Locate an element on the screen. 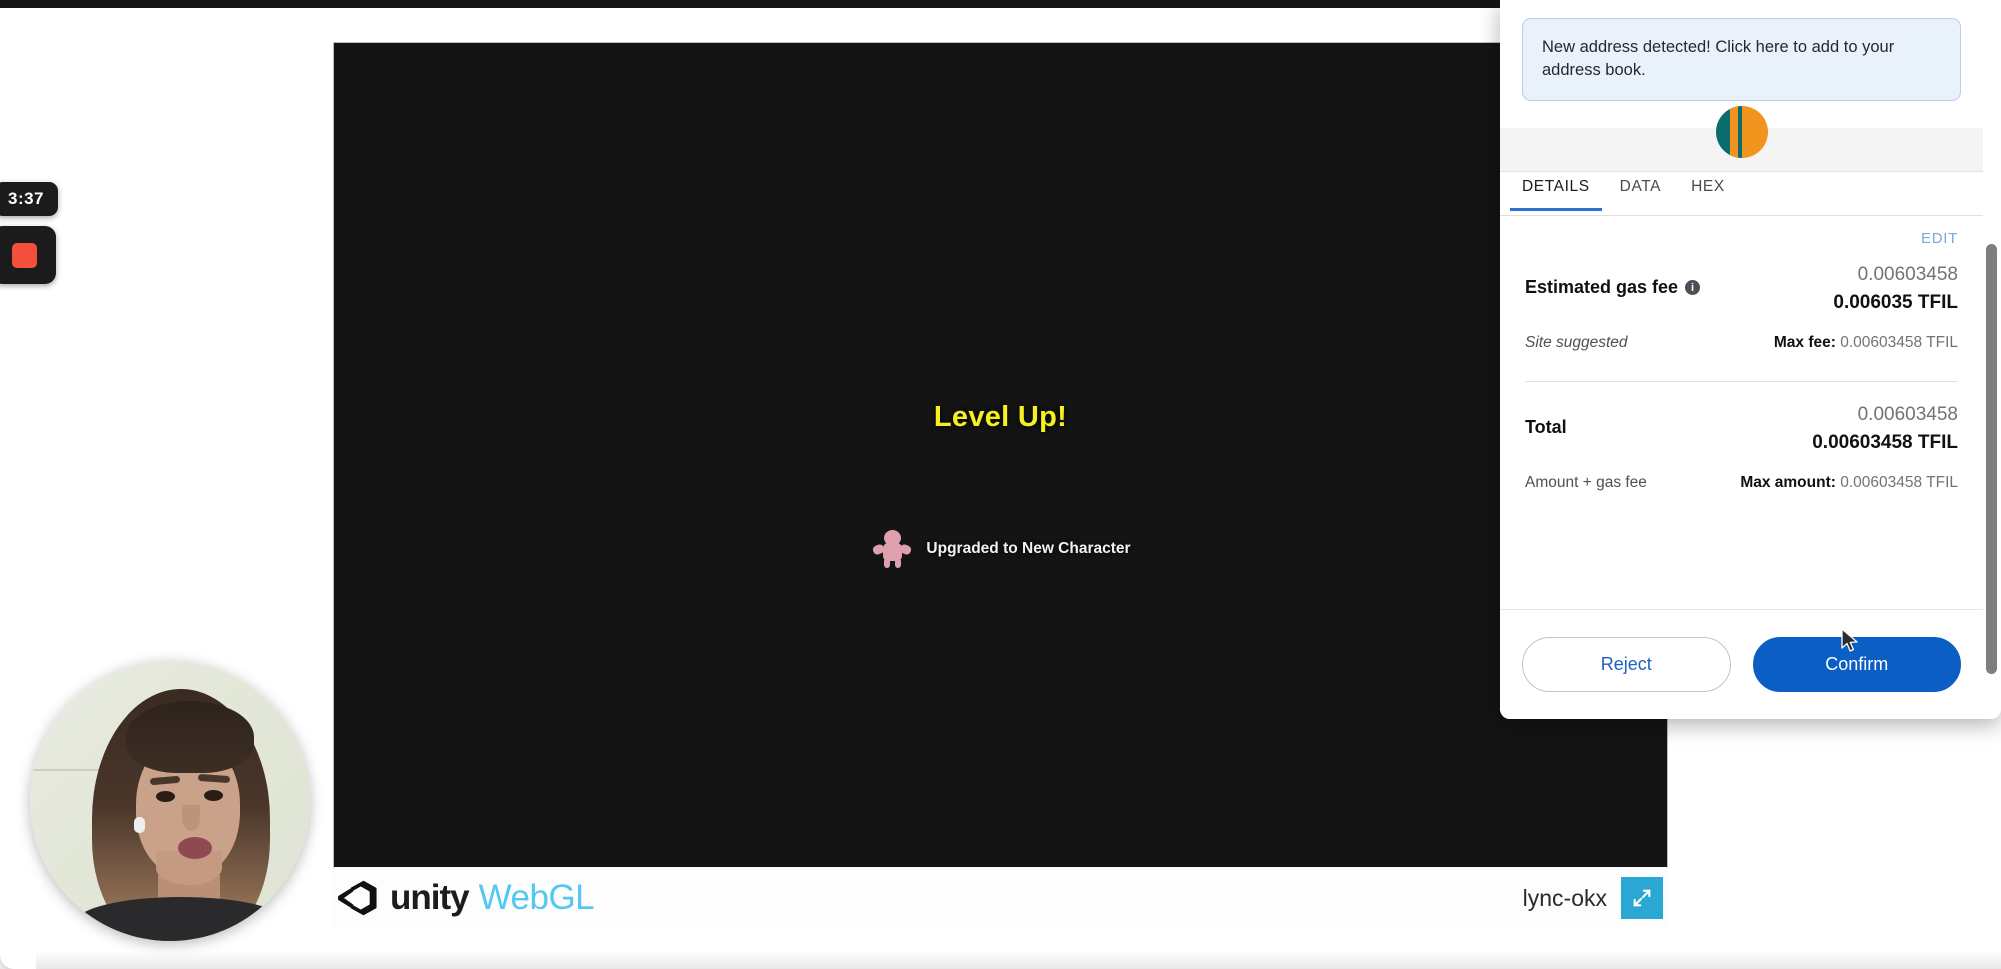 Image resolution: width=2001 pixels, height=969 pixels. info-icon: i is located at coordinates (1693, 287).